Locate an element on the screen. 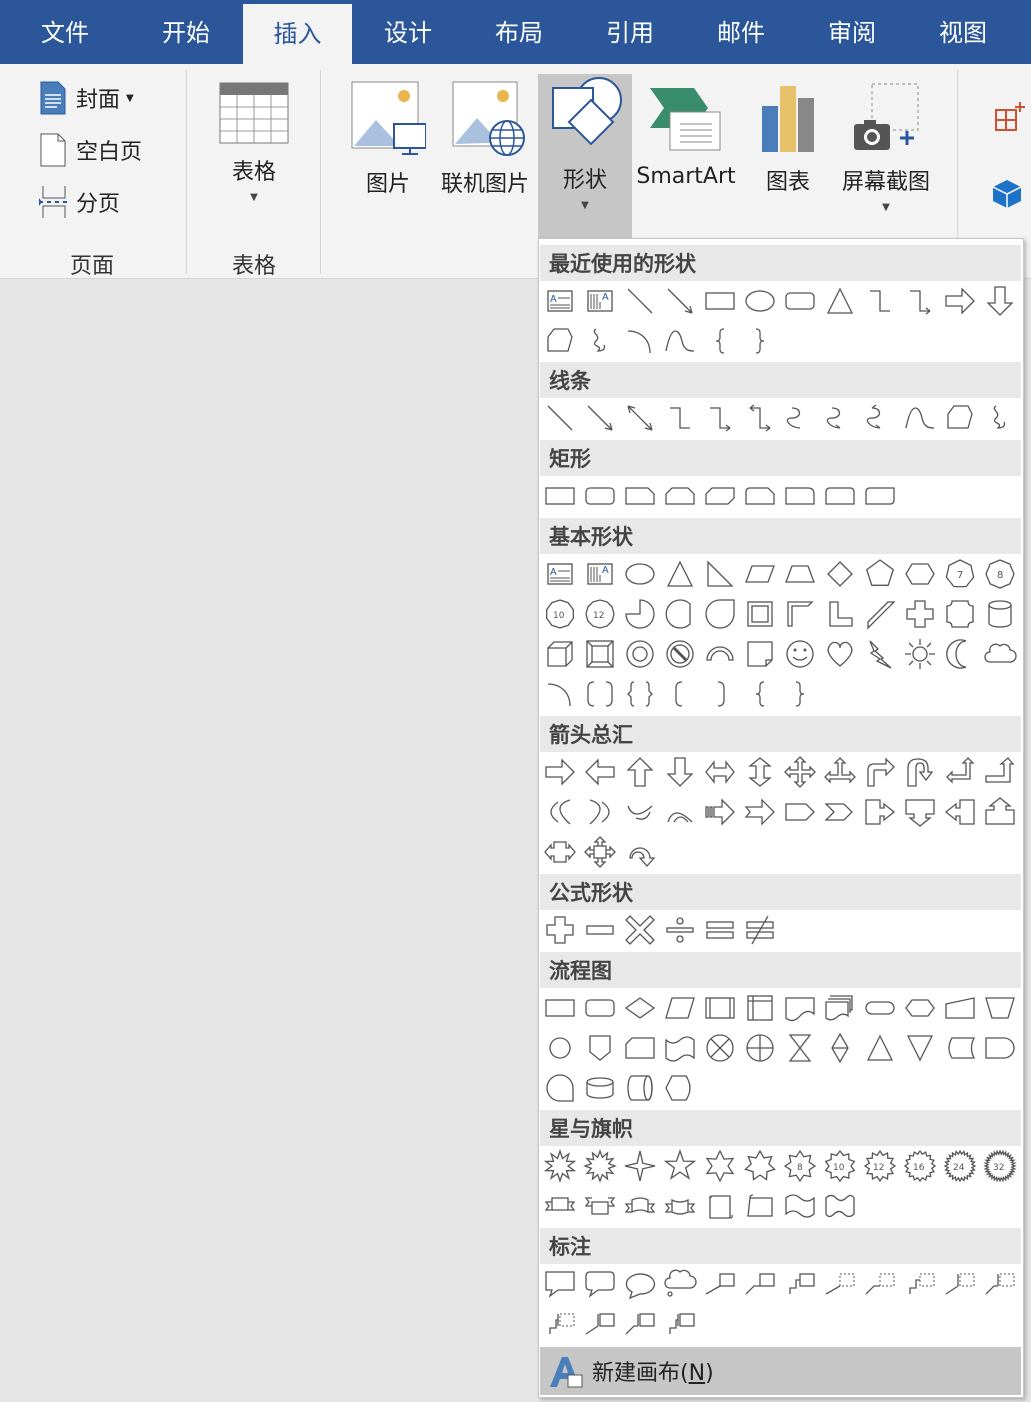 This screenshot has height=1402, width=1031. shape-right-bracket-icon is located at coordinates (720, 694).